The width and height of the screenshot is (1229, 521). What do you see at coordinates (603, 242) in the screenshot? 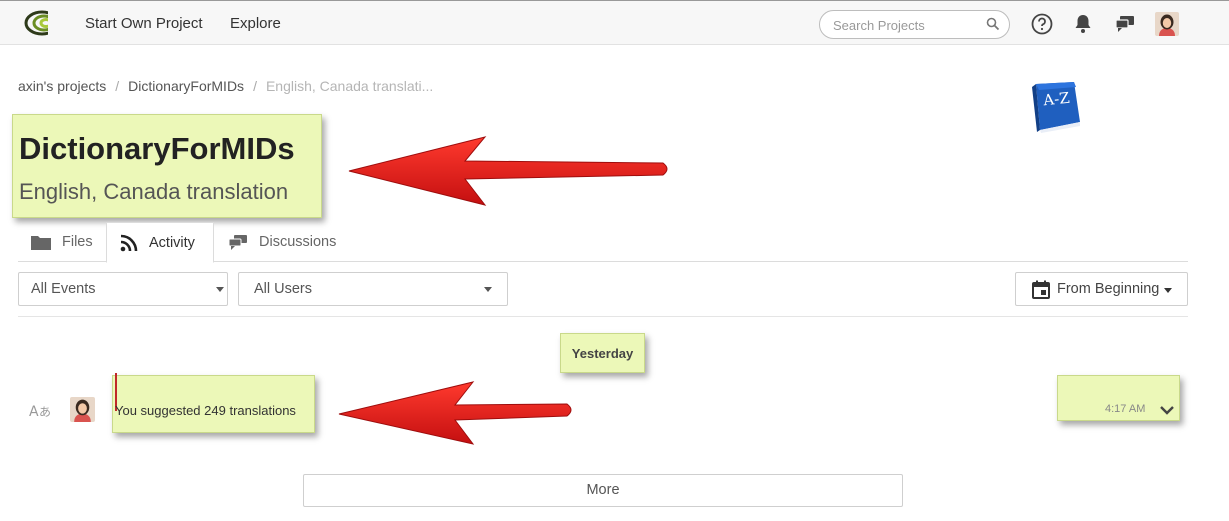
I see `project-tabs: Files Activity Discussions` at bounding box center [603, 242].